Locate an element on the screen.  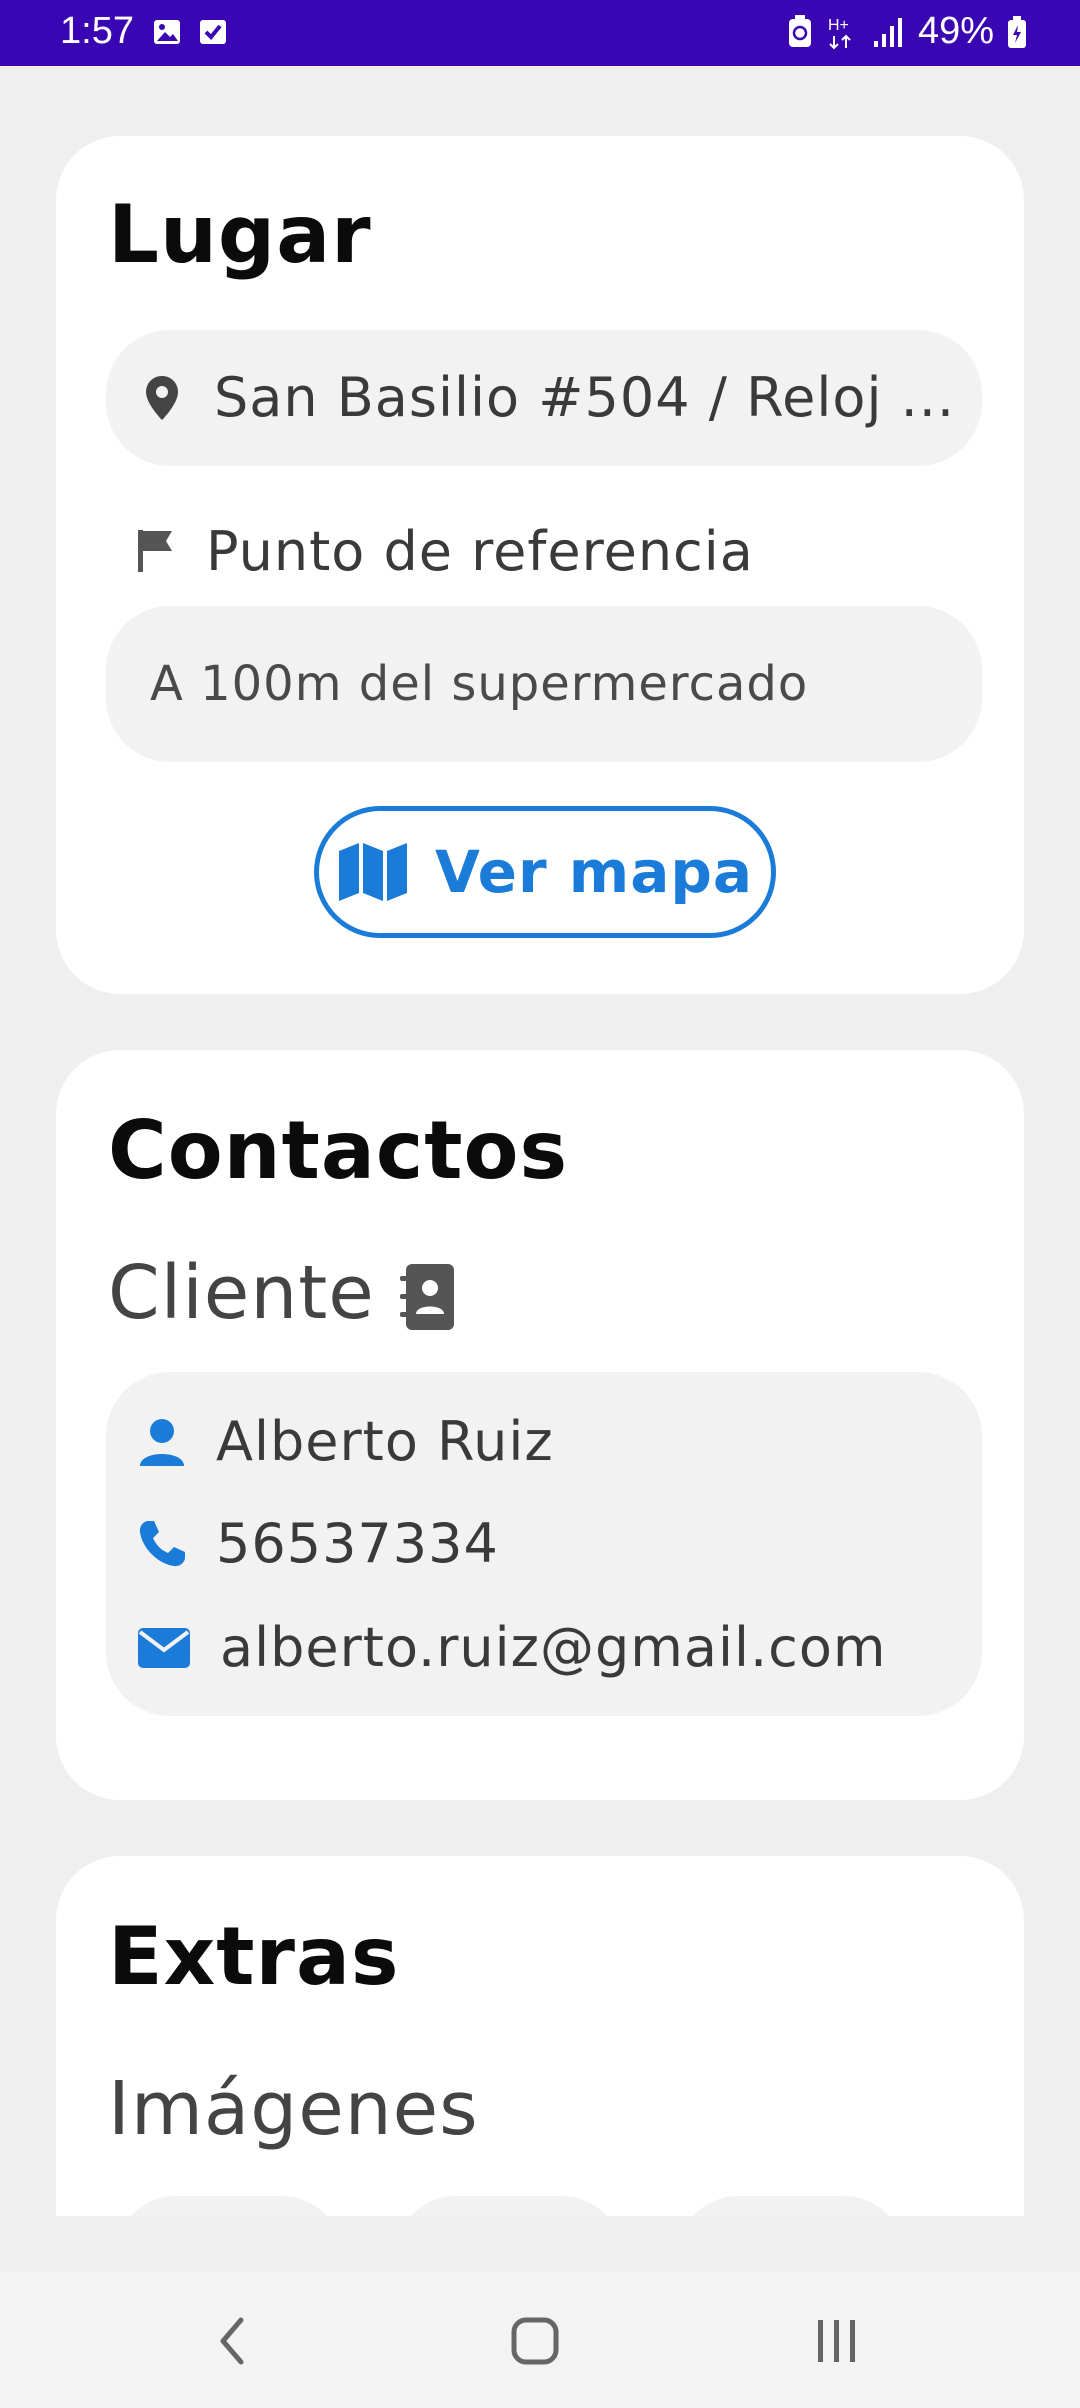
phone-icon is located at coordinates (162, 1543).